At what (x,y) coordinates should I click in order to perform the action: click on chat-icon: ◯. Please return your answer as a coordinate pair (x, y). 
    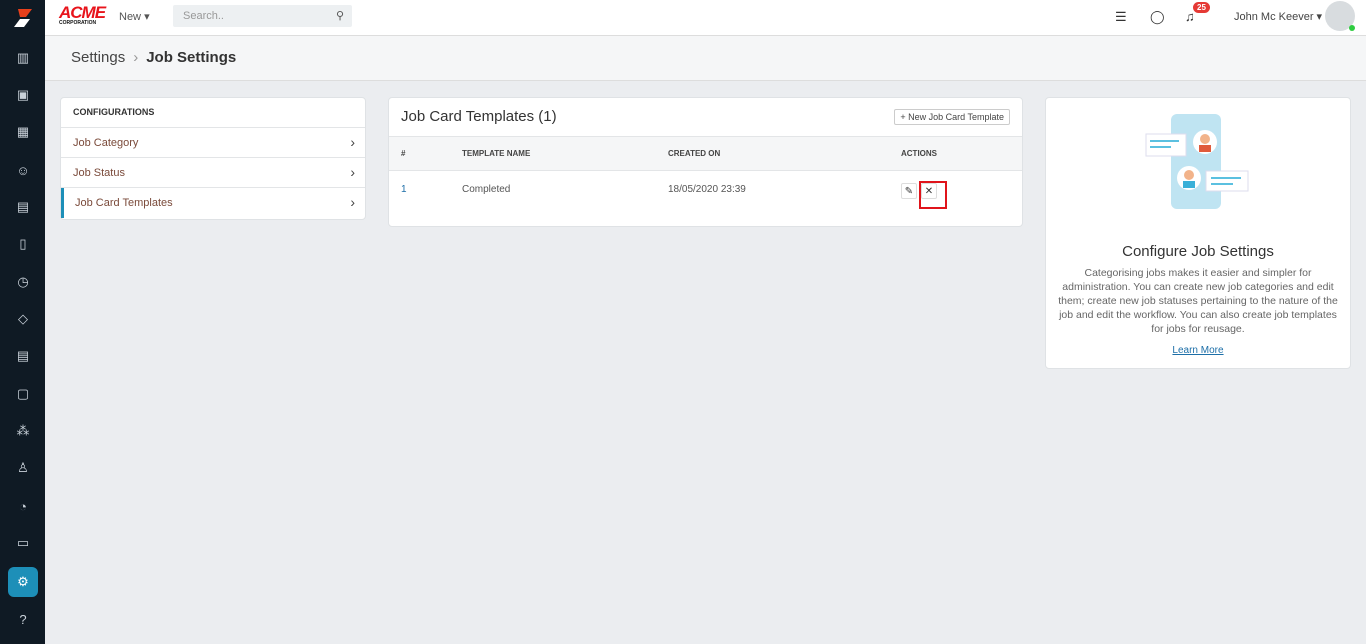
    Looking at the image, I should click on (1157, 17).